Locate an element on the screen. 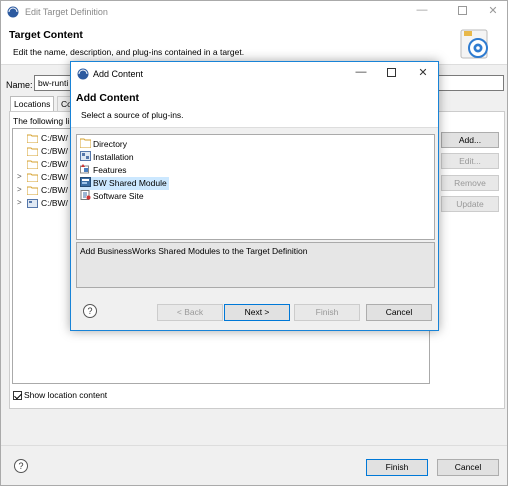 This screenshot has width=508, height=486. dialog-button-bar: ? < Back Next > Finish Cancel is located at coordinates (254, 312).